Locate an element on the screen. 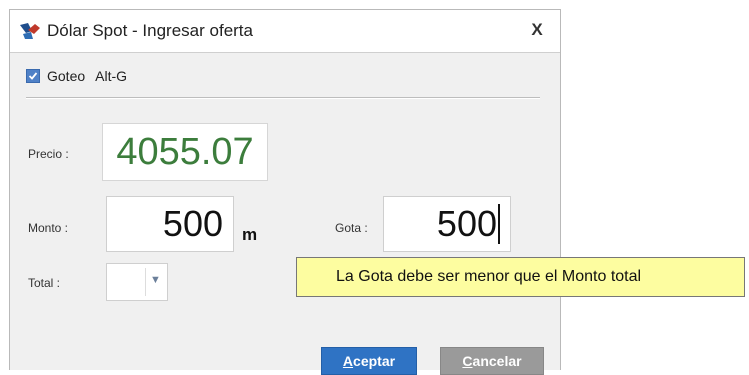 This screenshot has height=375, width=749. precio-label: Precio : is located at coordinates (48, 154).